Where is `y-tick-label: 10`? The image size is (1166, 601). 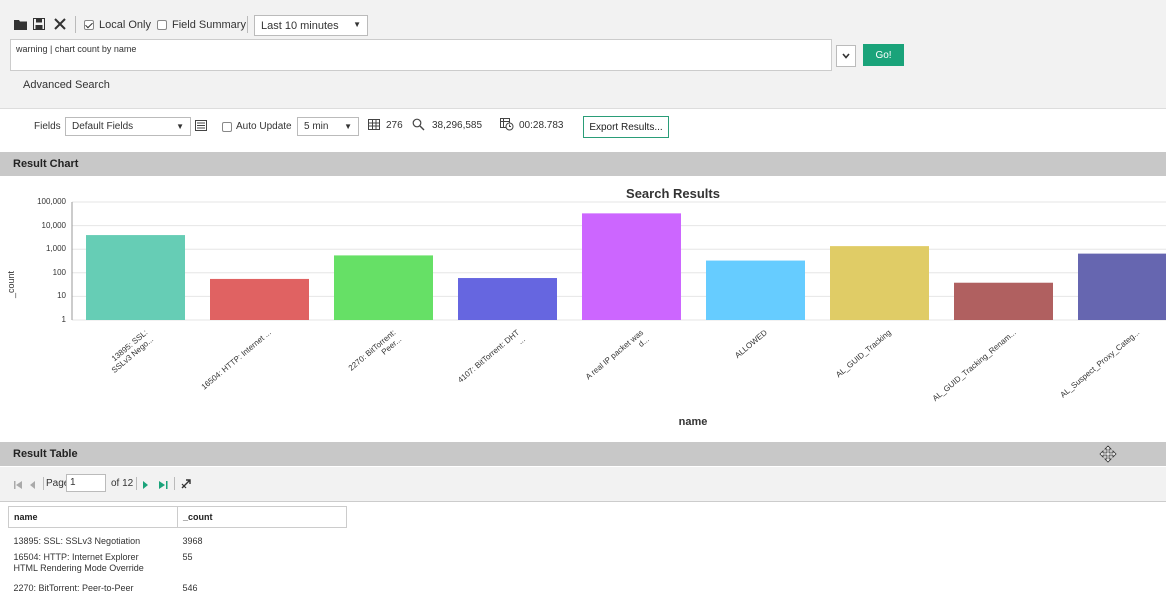 y-tick-label: 10 is located at coordinates (61, 296).